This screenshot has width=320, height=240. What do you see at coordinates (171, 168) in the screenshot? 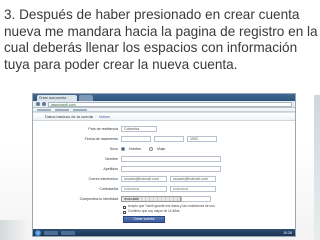
I see `last-name-field` at bounding box center [171, 168].